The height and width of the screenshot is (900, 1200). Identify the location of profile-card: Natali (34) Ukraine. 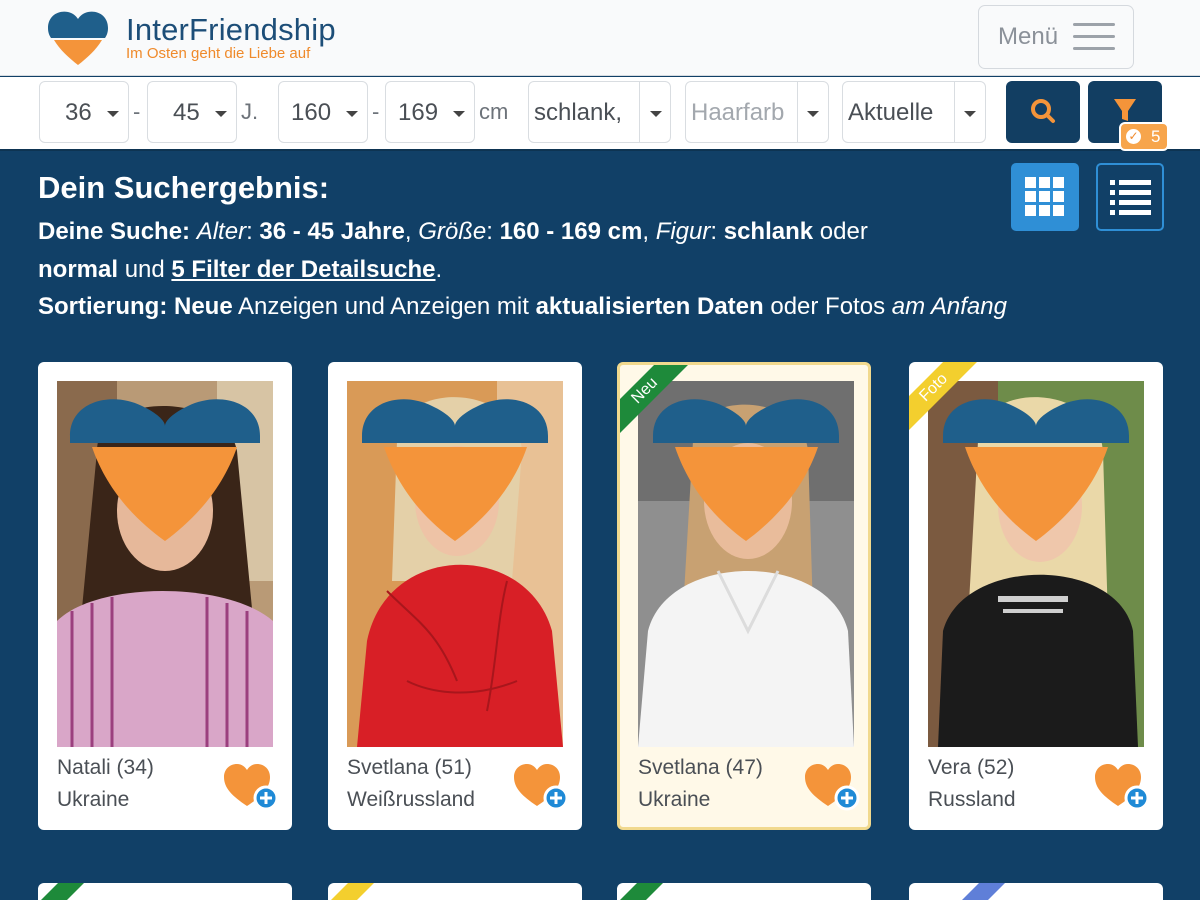
(165, 596).